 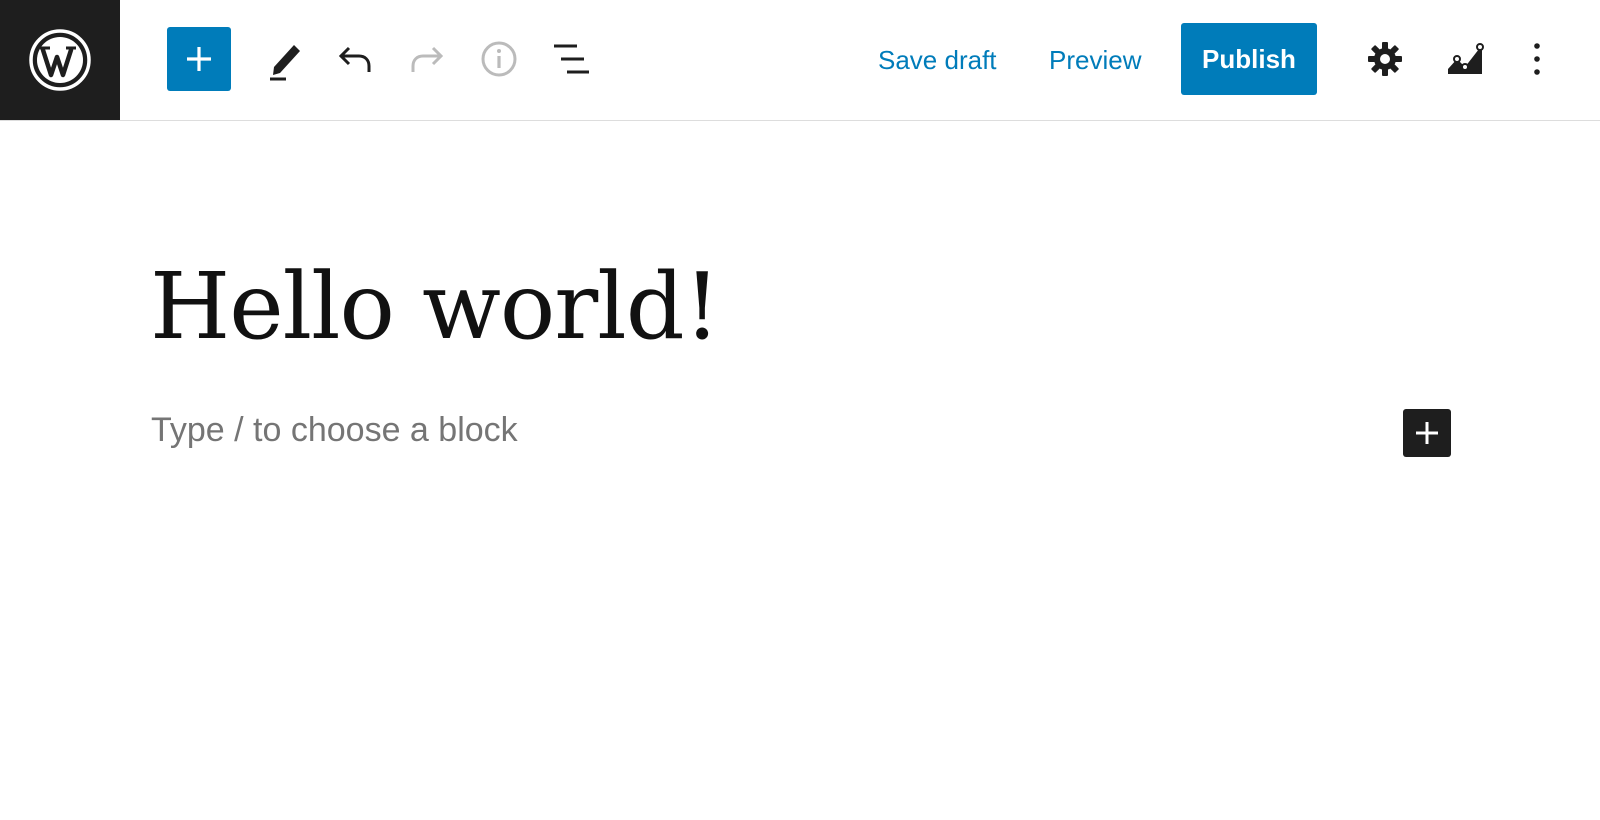 I want to click on edit-tool-button, so click(x=284, y=59).